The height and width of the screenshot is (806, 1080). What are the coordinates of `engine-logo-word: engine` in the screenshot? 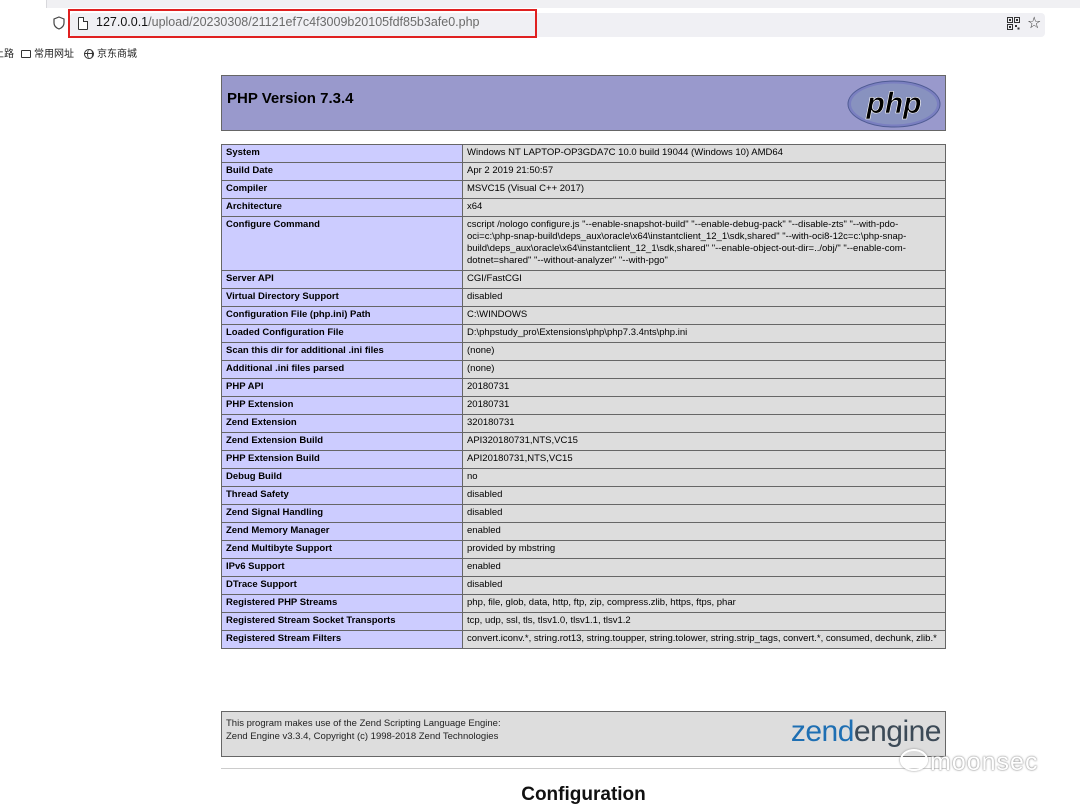 It's located at (897, 731).